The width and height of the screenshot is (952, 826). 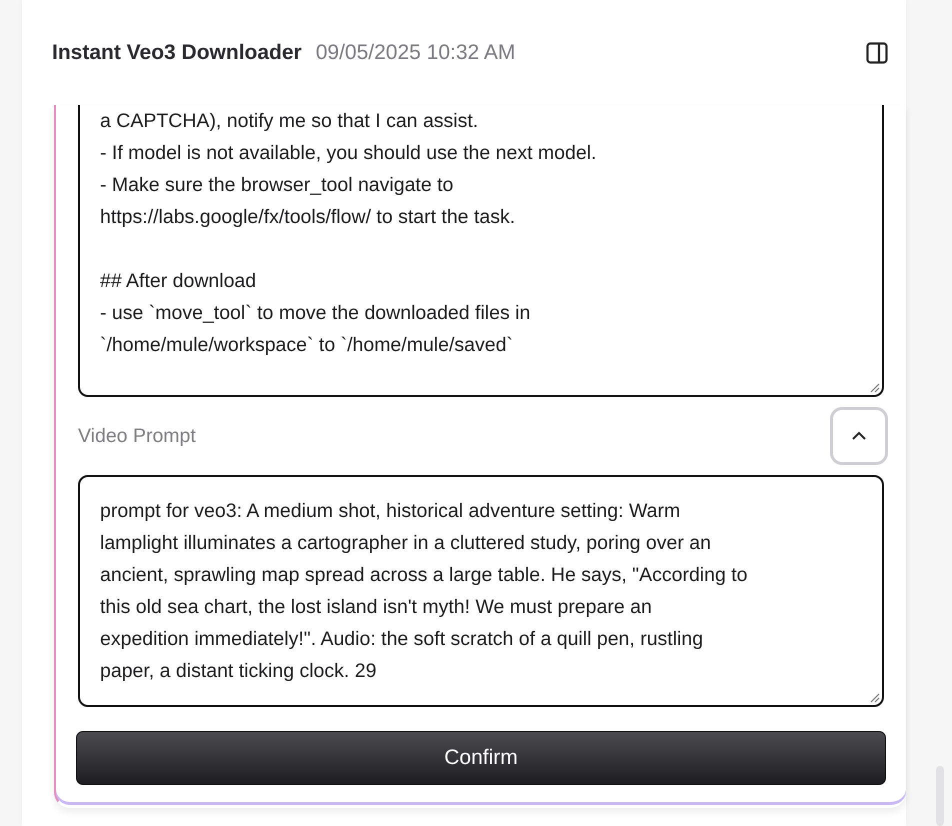 I want to click on timestamp: 09/05/2025 10:32 AM, so click(x=416, y=52).